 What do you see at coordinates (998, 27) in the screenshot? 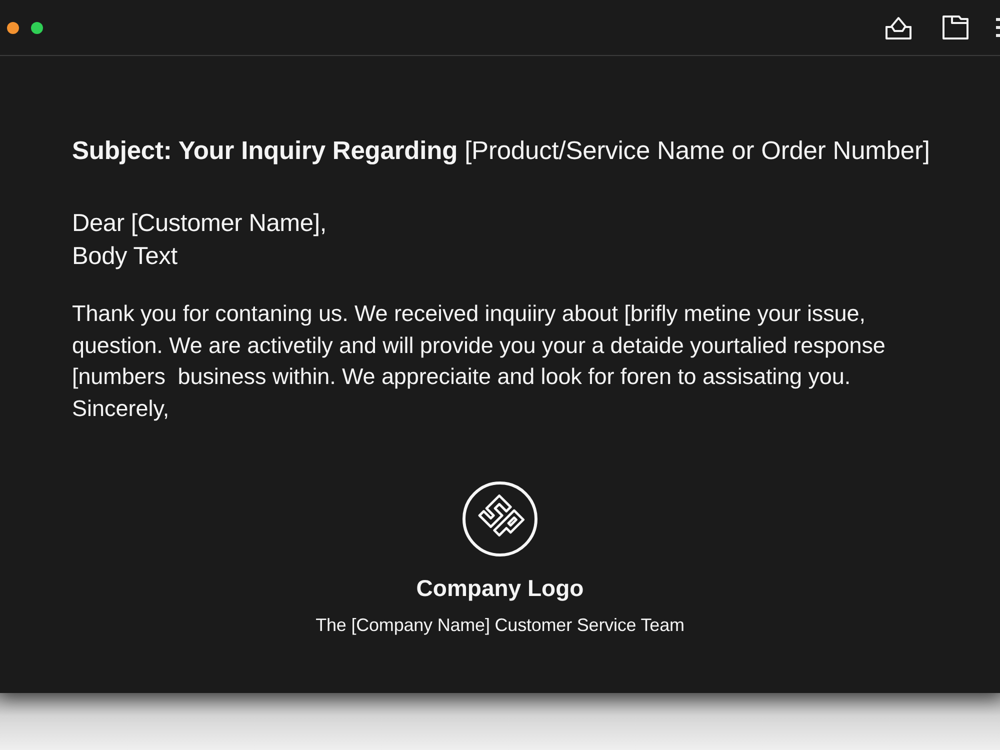
I see `dots-icon` at bounding box center [998, 27].